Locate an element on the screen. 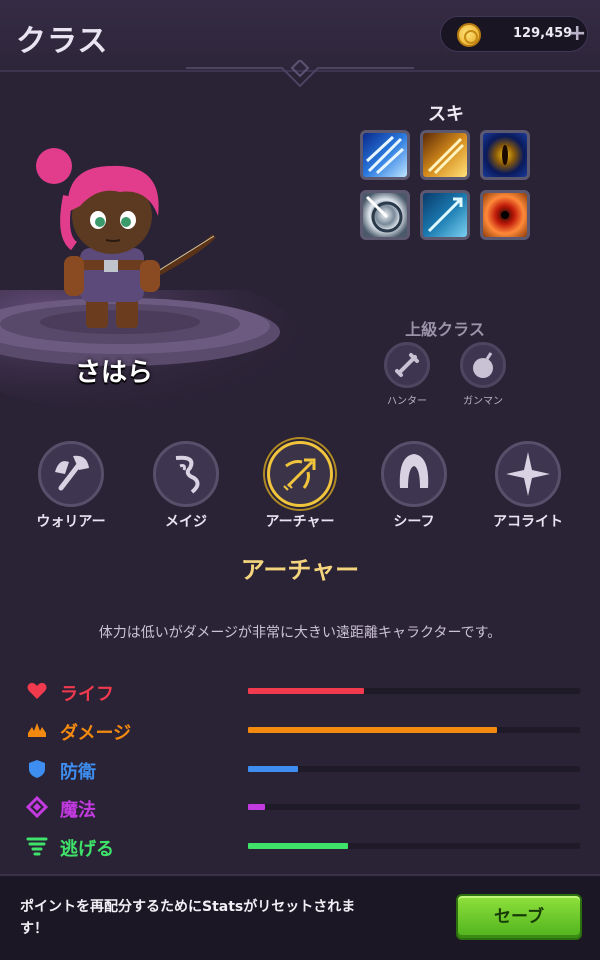 This screenshot has height=960, width=600. class-button-thief is located at coordinates (414, 474).